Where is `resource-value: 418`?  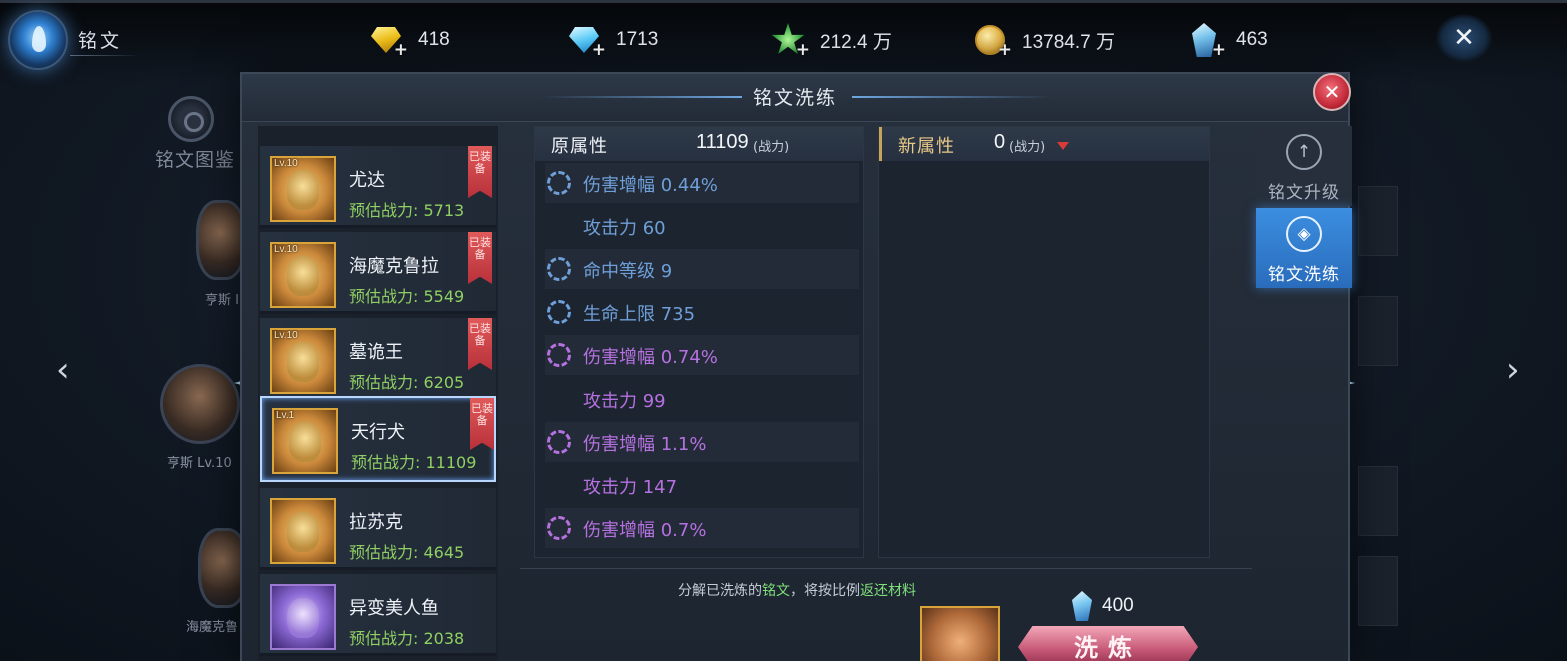
resource-value: 418 is located at coordinates (434, 39).